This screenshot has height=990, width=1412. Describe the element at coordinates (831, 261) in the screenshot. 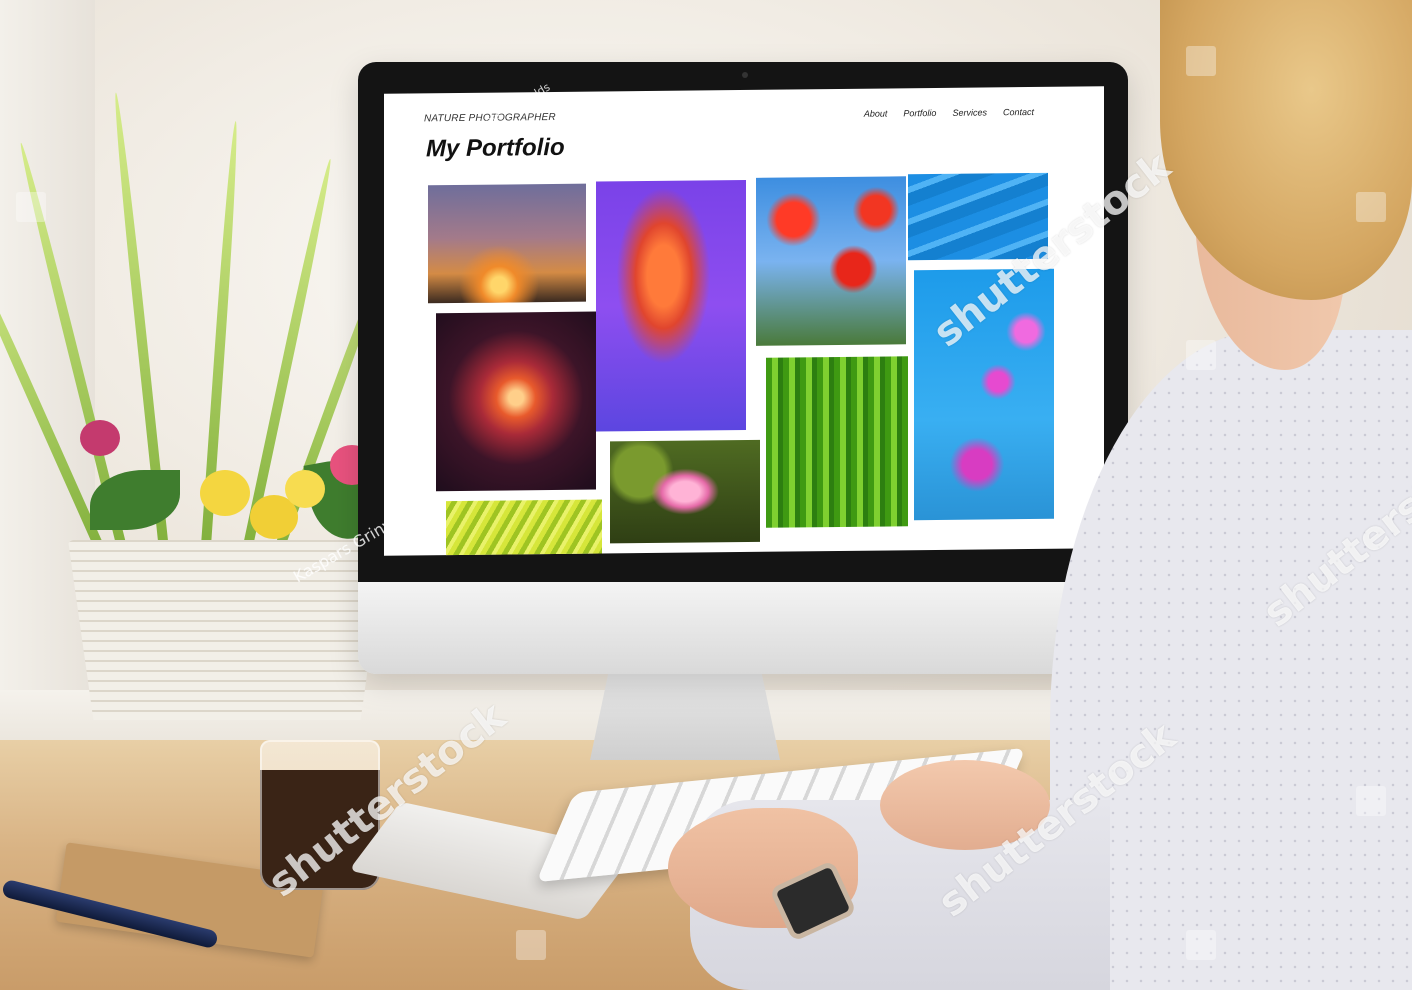

I see `poppies-photo` at that location.